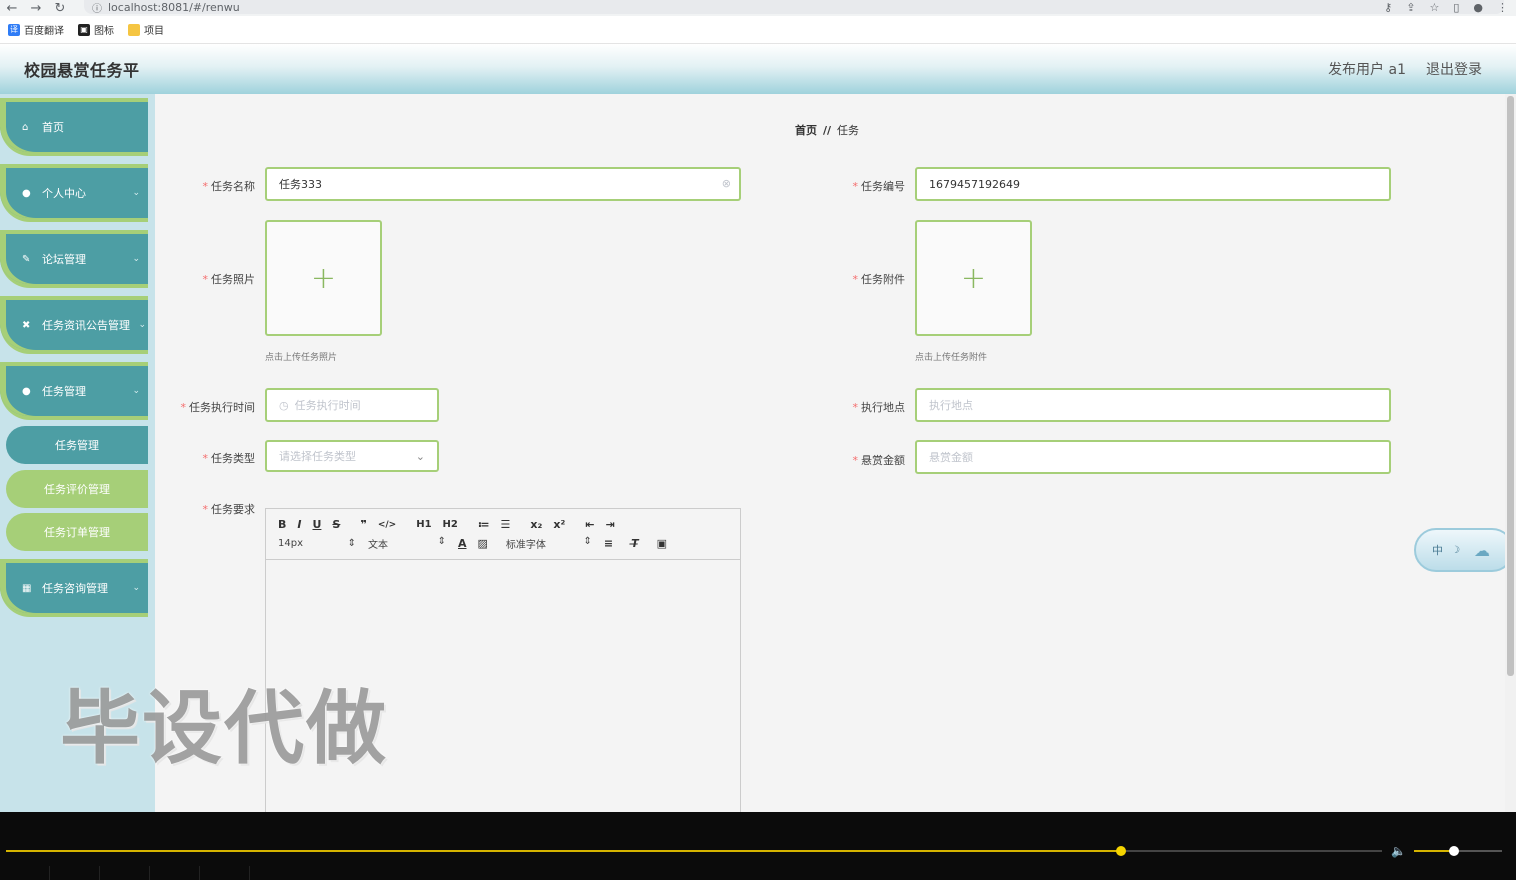 This screenshot has width=1516, height=880. Describe the element at coordinates (1398, 851) in the screenshot. I see `volume-icon: 🔈` at that location.